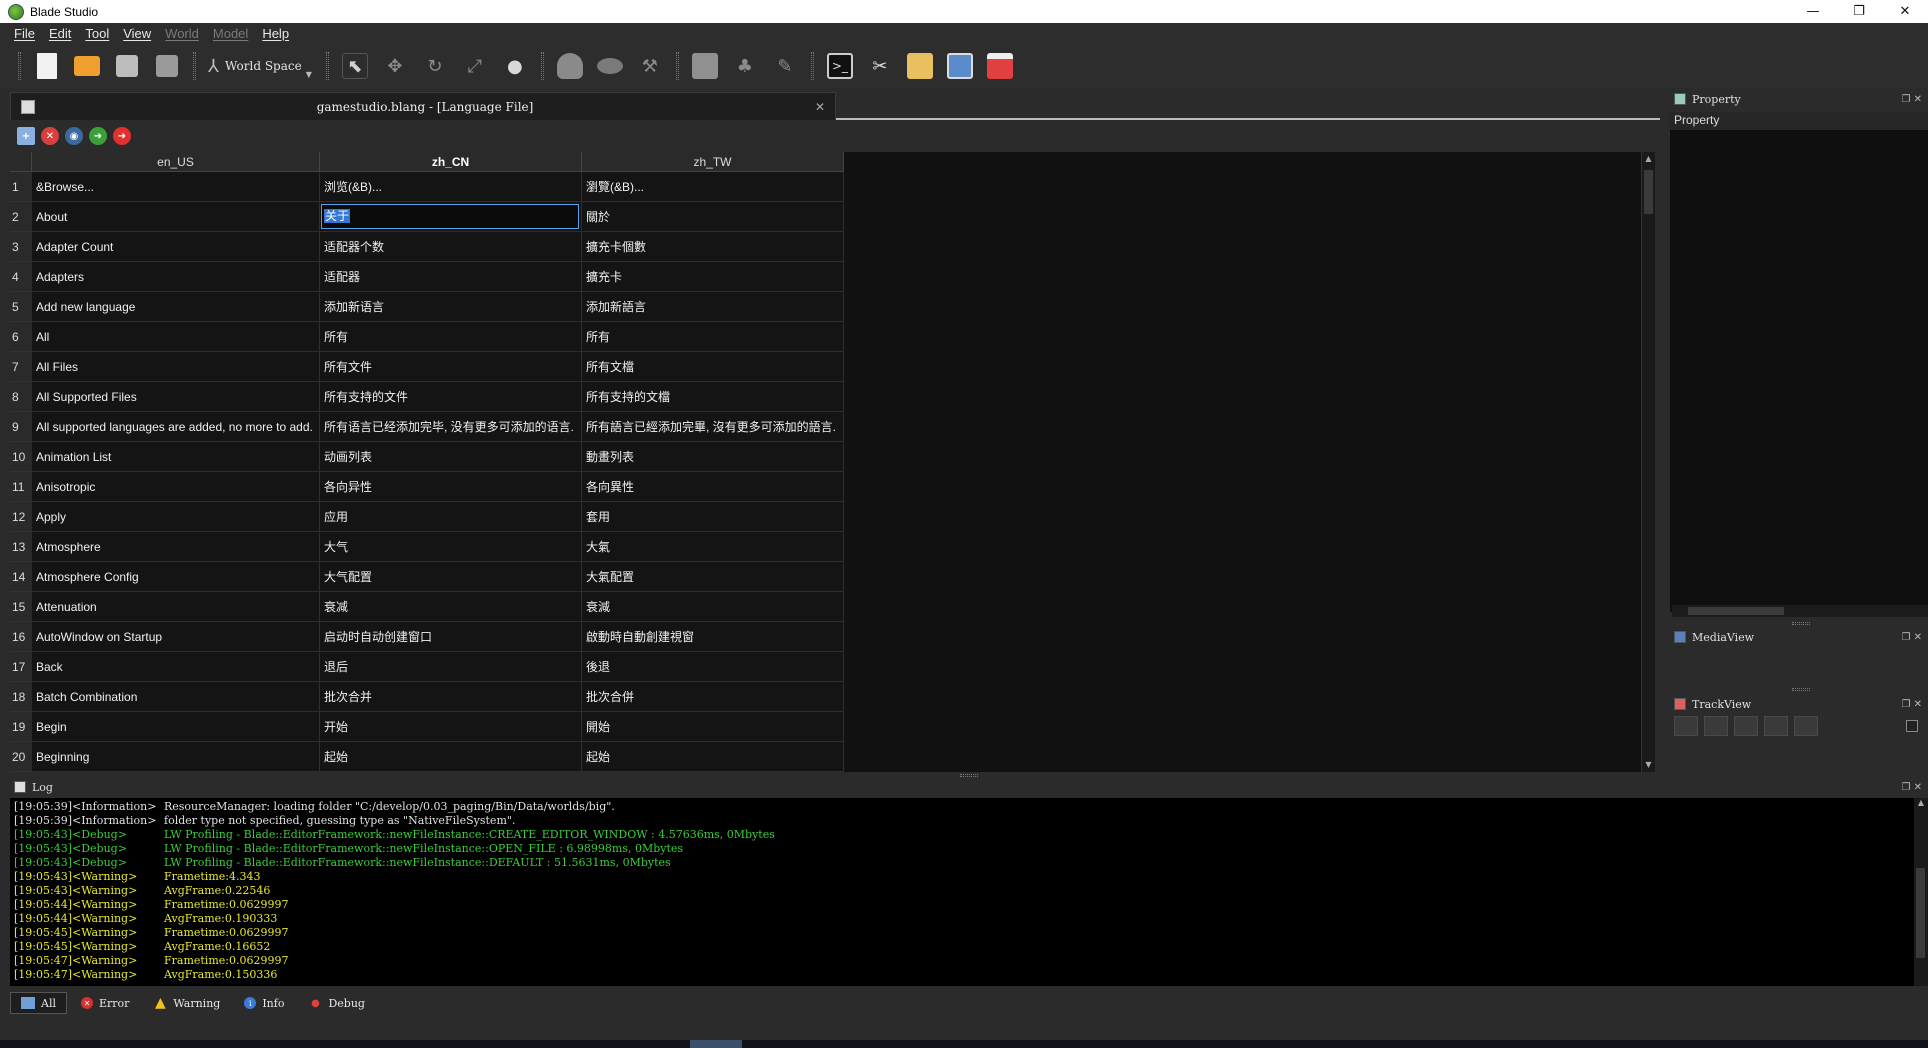 Image resolution: width=1928 pixels, height=1048 pixels. What do you see at coordinates (713, 397) in the screenshot?
I see `cell-zh-tw: 所有支持的文檔` at bounding box center [713, 397].